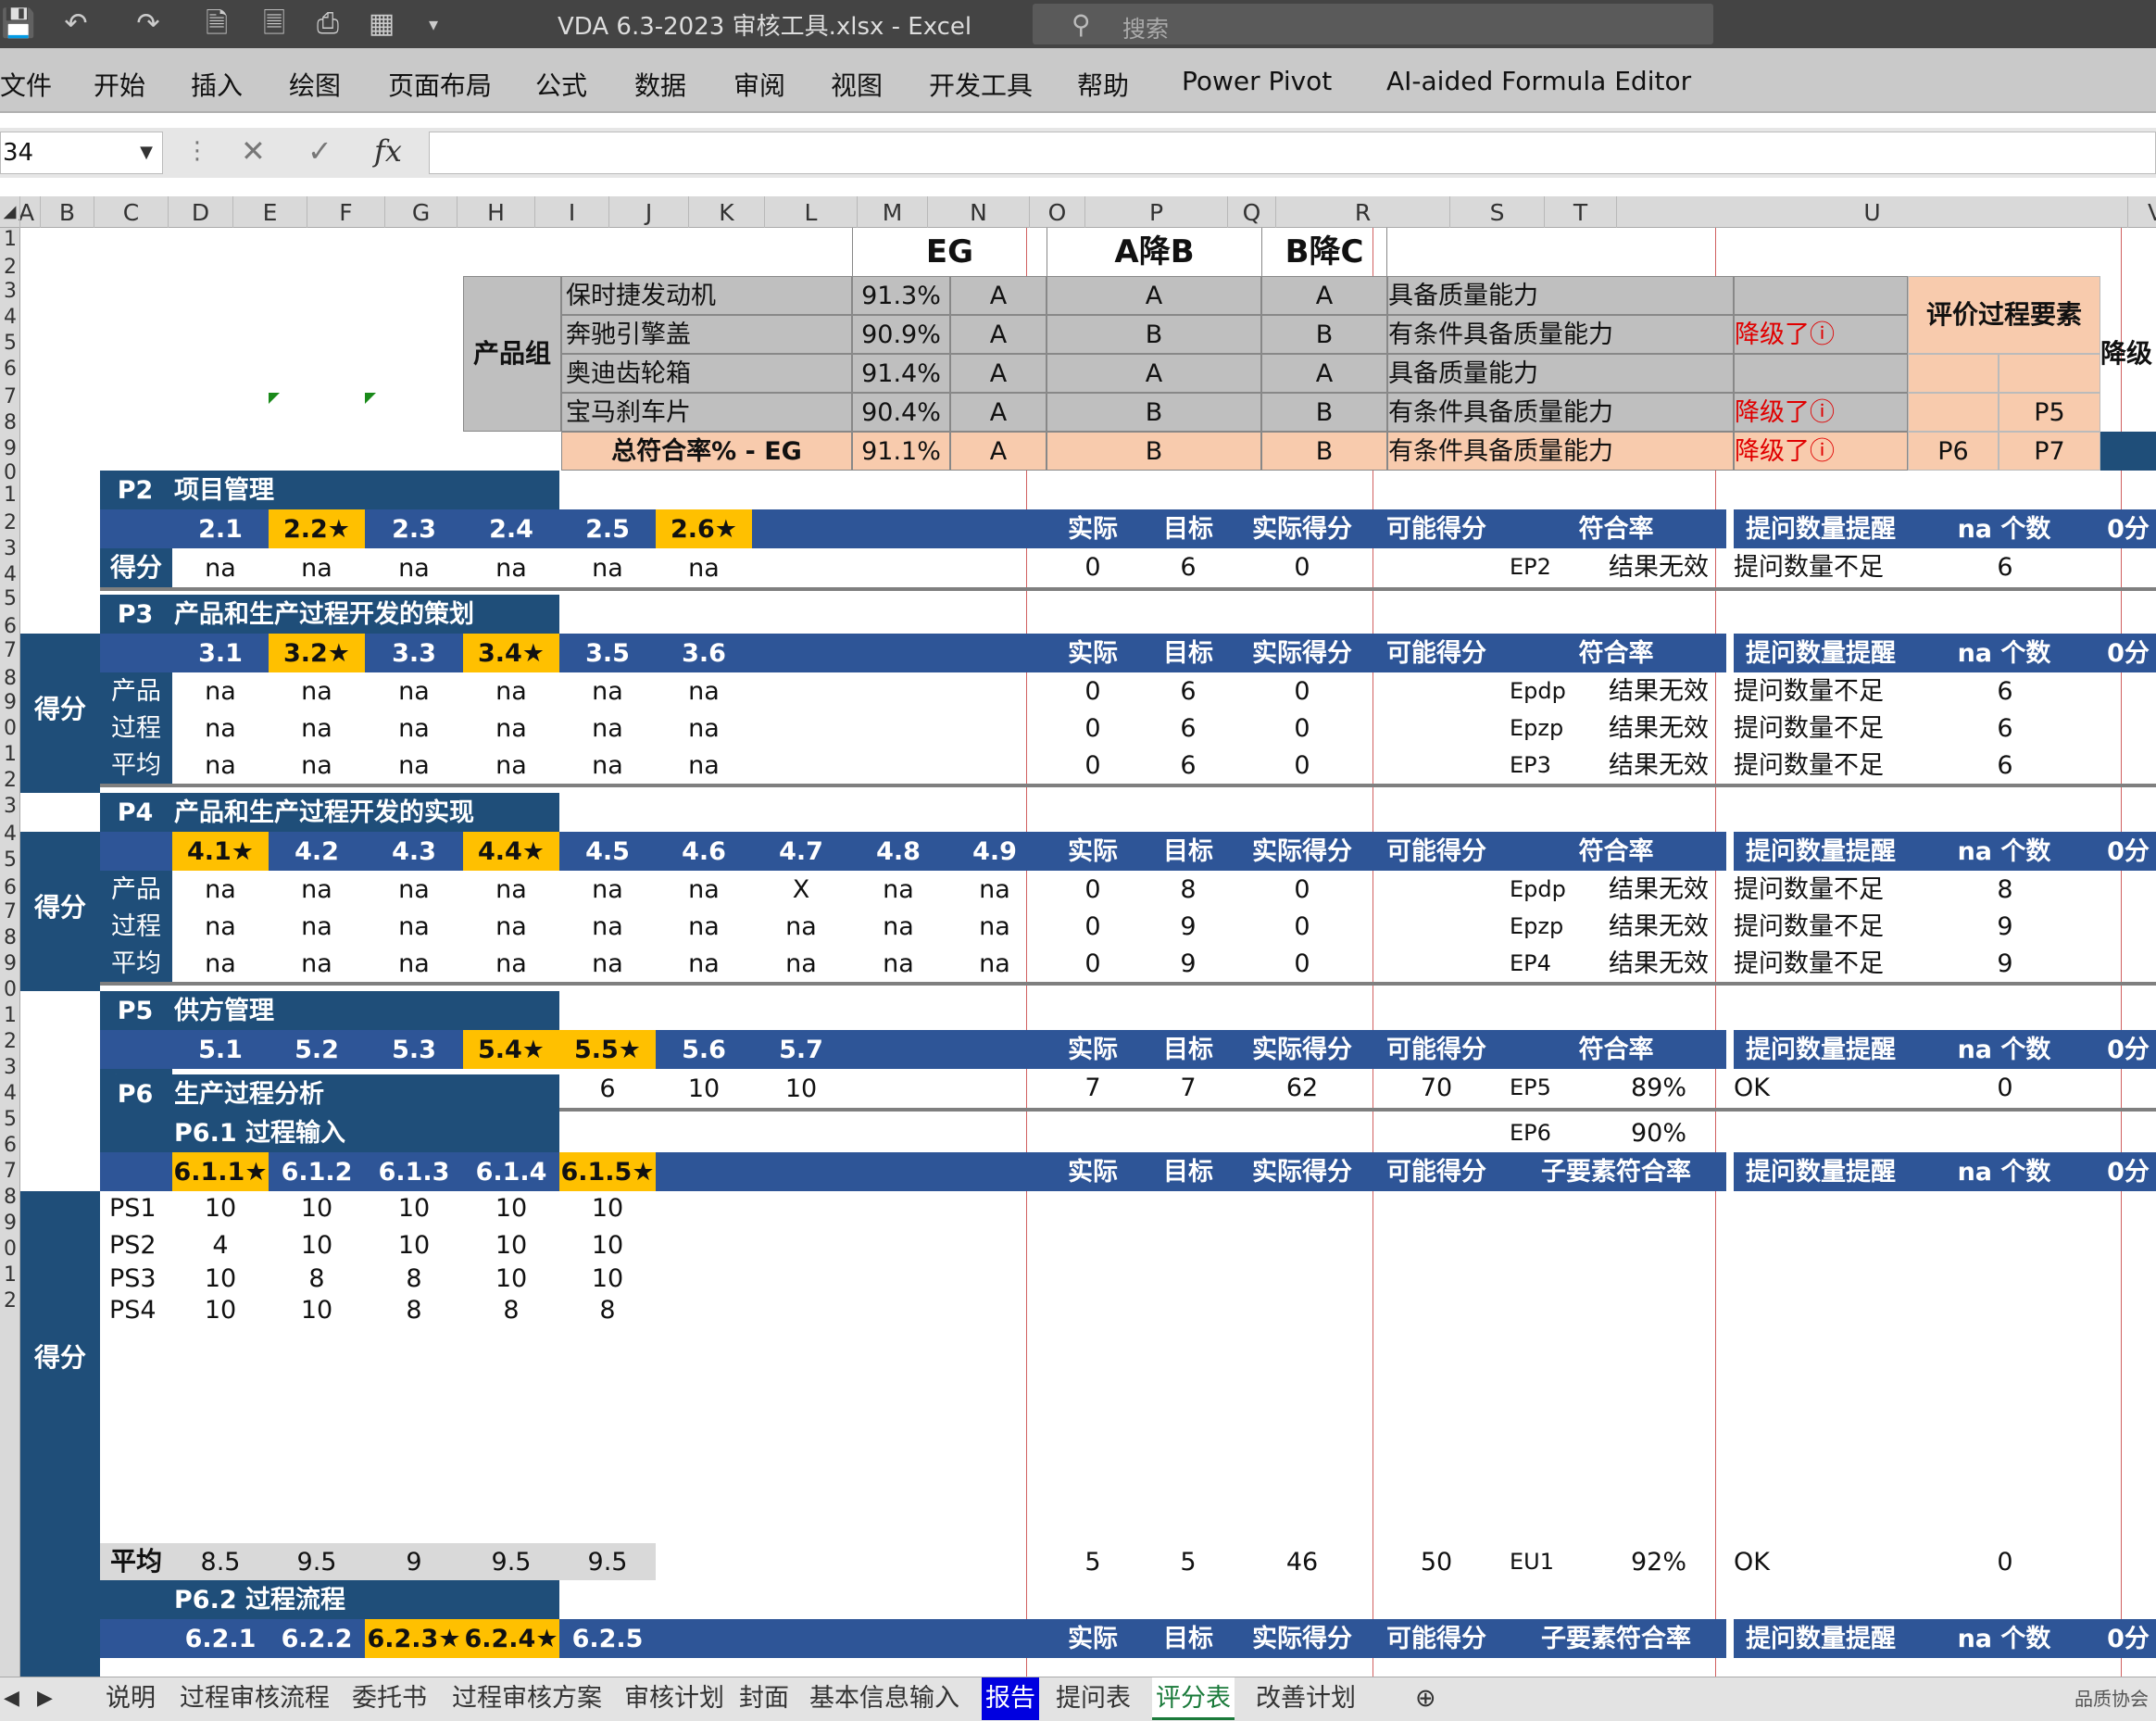  Describe the element at coordinates (1324, 412) in the screenshot. I see `product-bc: B` at that location.